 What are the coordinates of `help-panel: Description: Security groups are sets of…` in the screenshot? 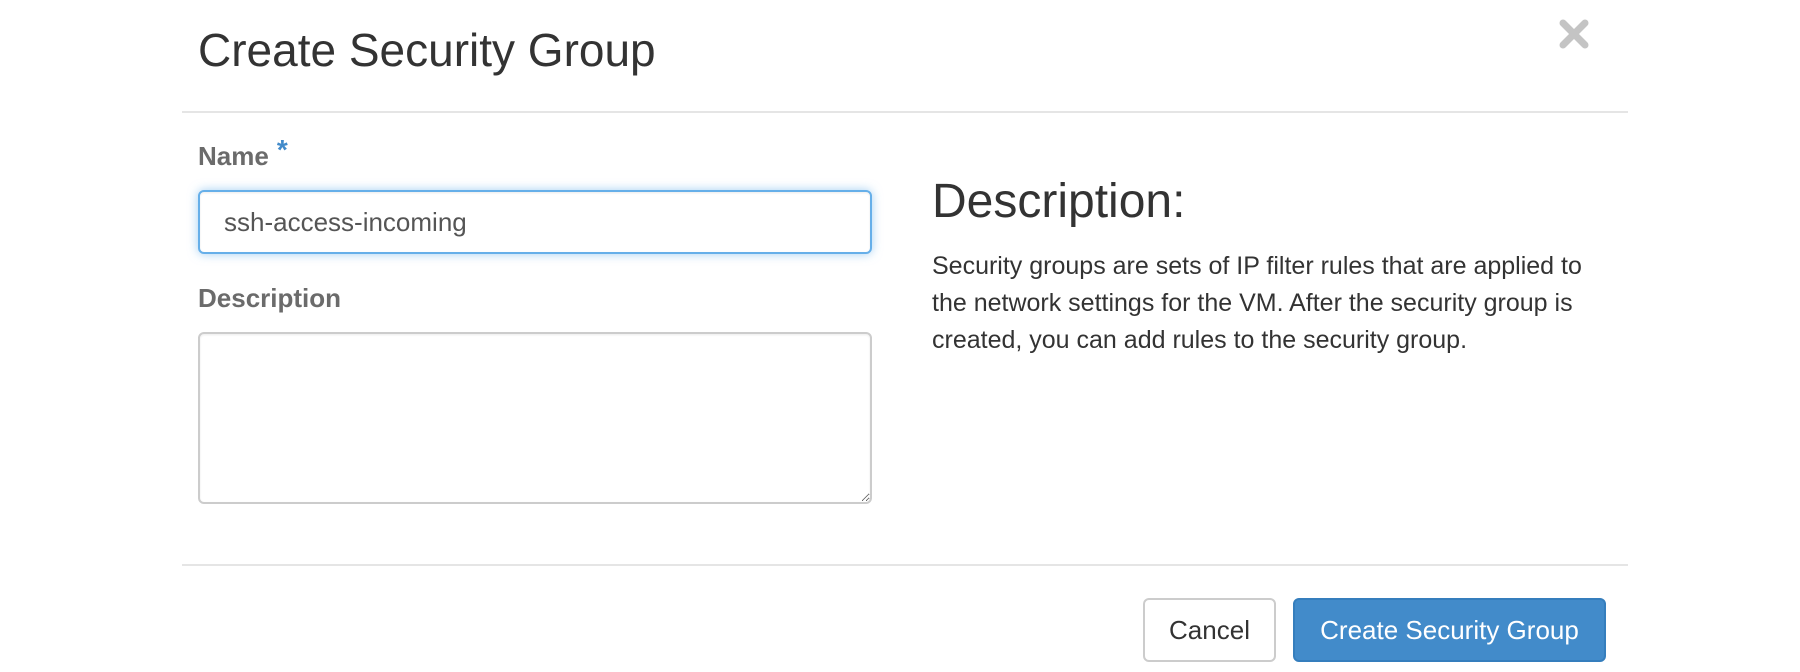 It's located at (1272, 265).